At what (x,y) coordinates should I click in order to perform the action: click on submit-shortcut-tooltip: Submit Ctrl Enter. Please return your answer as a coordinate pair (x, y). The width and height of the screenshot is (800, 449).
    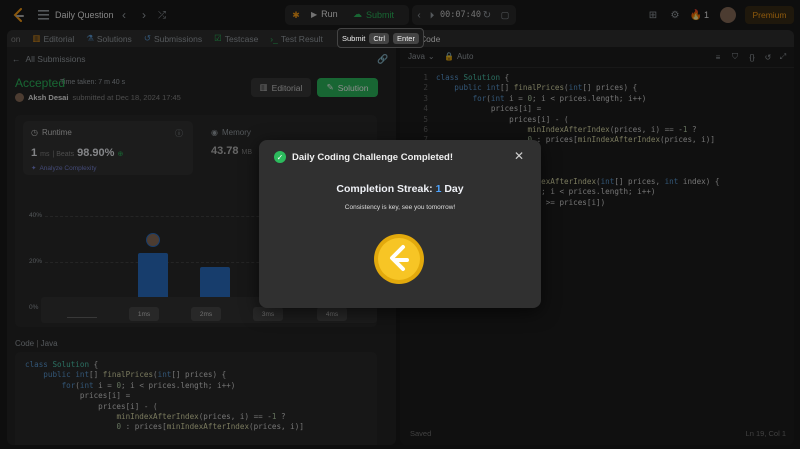
    Looking at the image, I should click on (380, 38).